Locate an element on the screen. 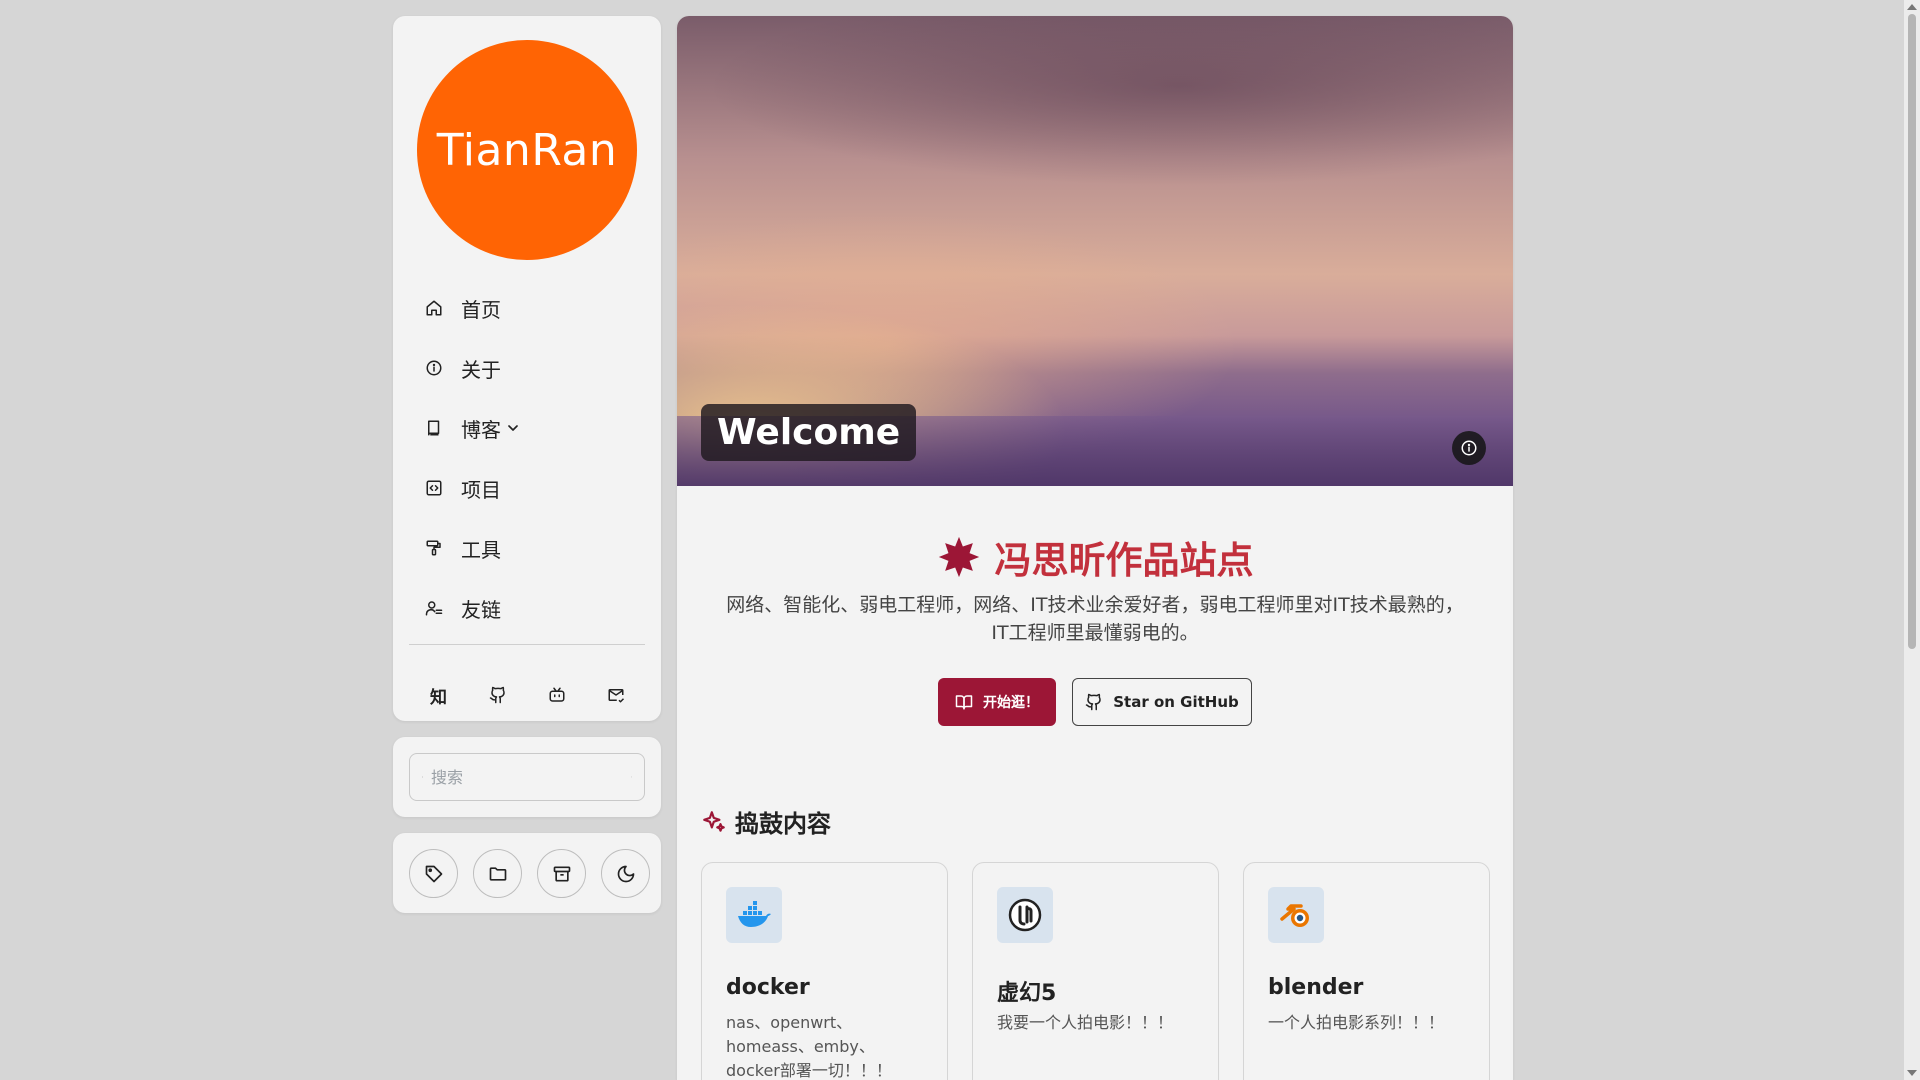  search-box is located at coordinates (527, 777).